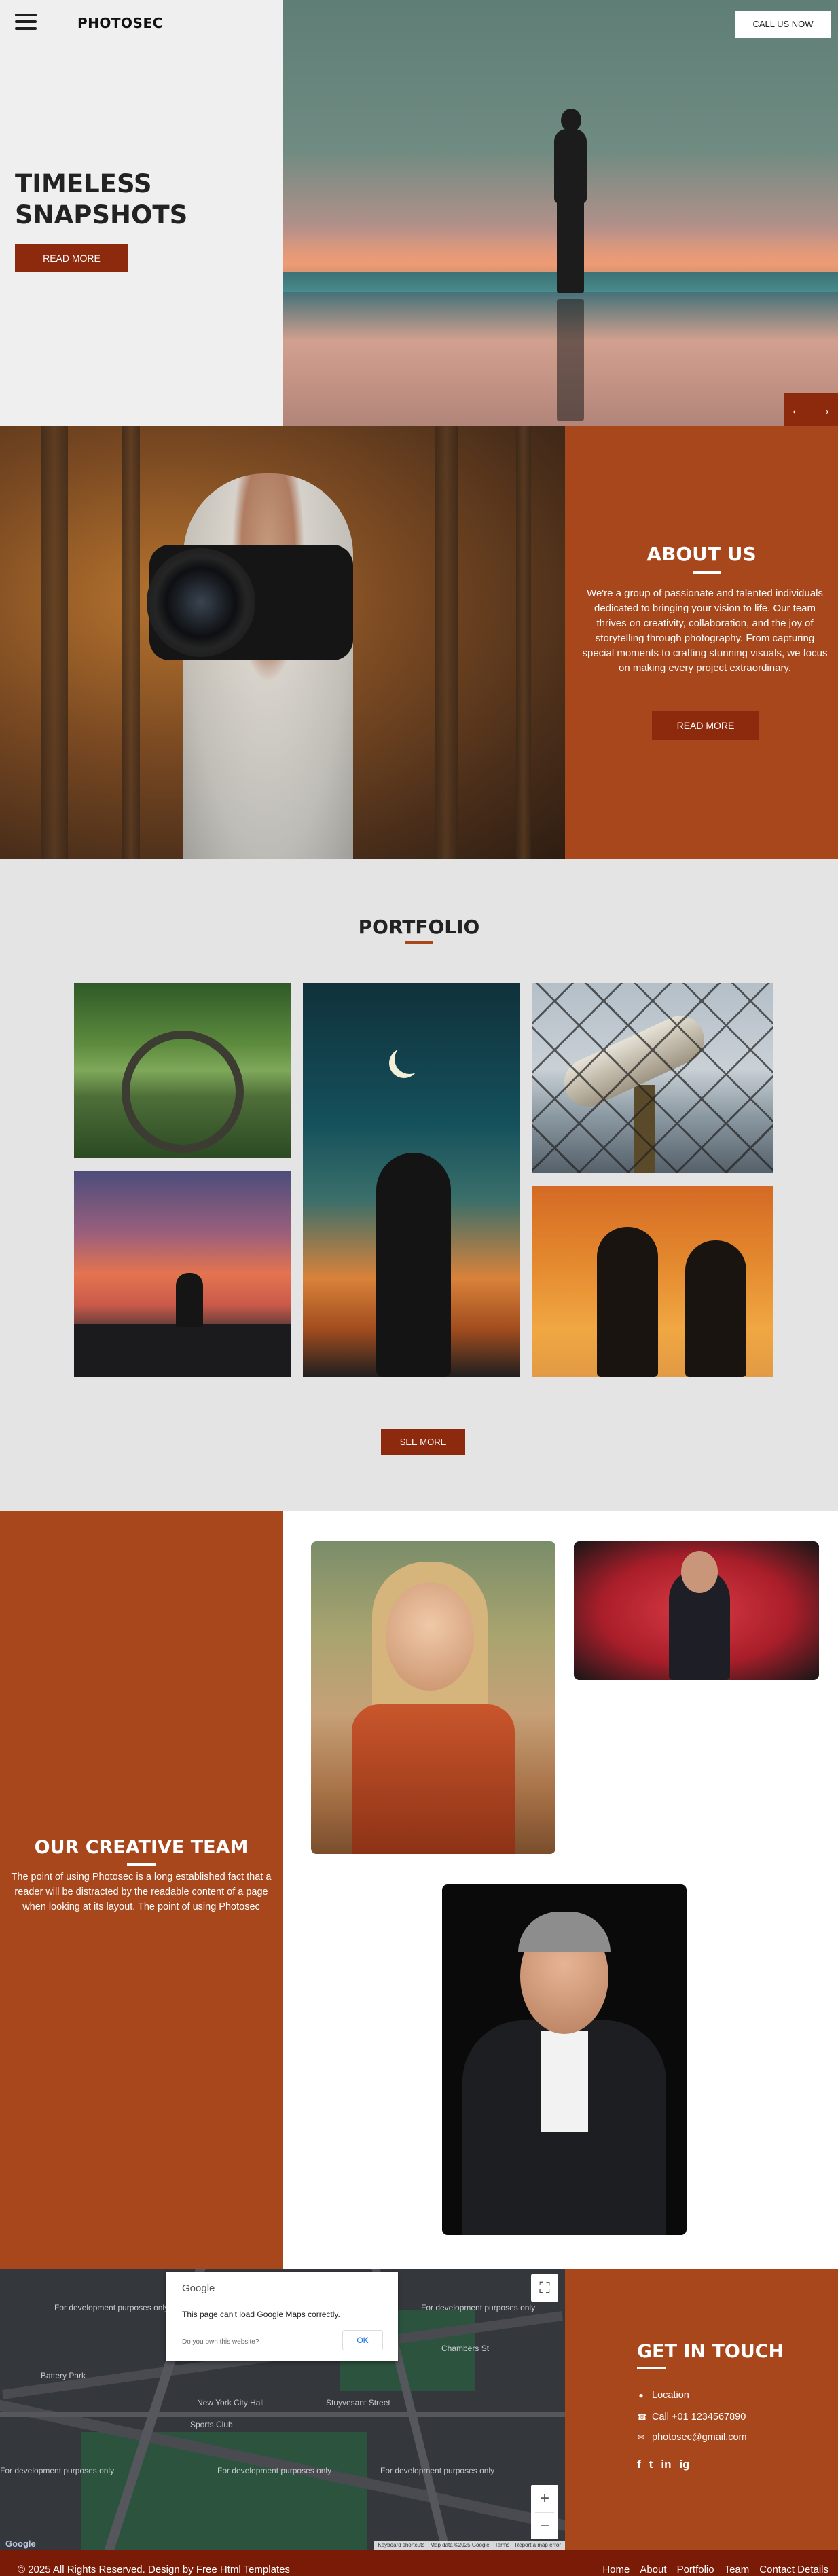  Describe the element at coordinates (268, 666) in the screenshot. I see `about-man` at that location.